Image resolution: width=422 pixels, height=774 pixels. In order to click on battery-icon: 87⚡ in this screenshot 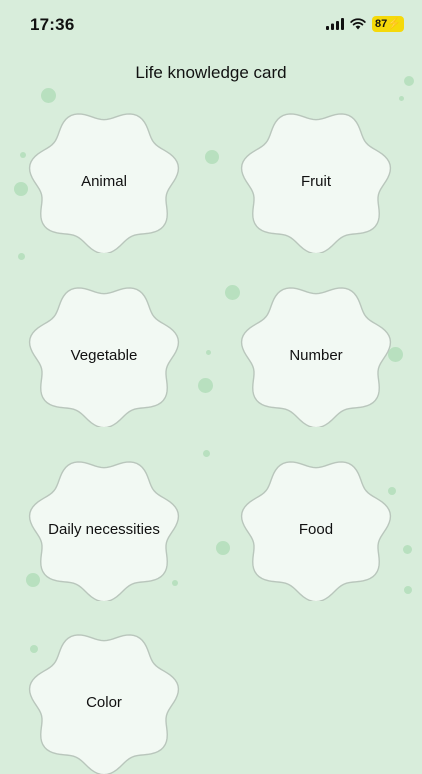, I will do `click(388, 24)`.